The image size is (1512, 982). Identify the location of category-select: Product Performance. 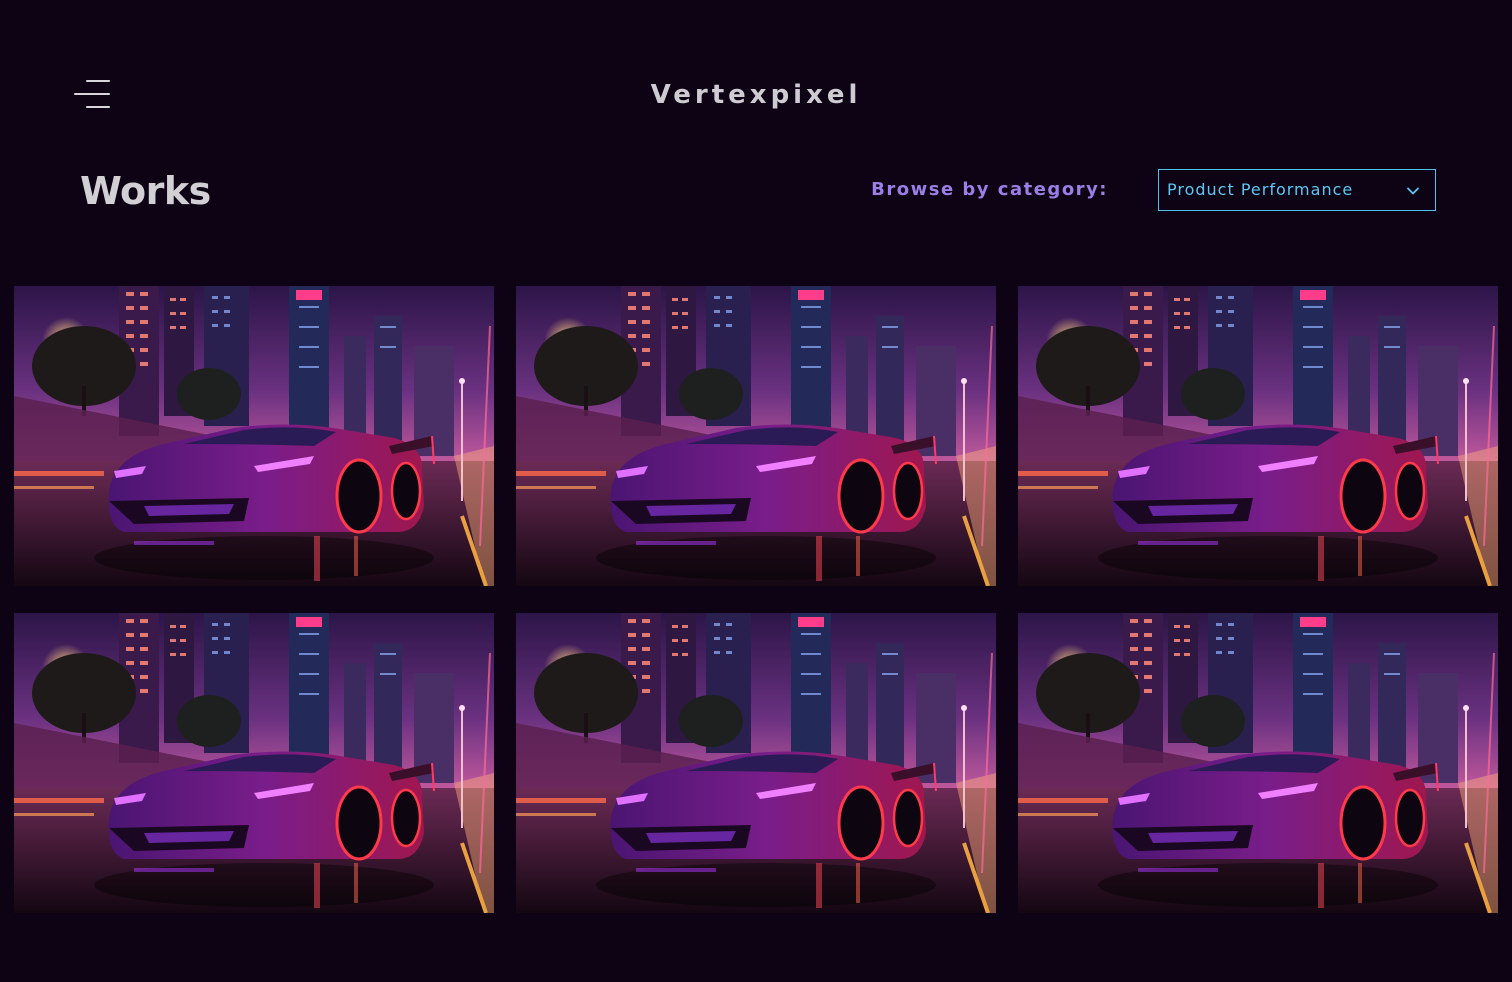
(1297, 190).